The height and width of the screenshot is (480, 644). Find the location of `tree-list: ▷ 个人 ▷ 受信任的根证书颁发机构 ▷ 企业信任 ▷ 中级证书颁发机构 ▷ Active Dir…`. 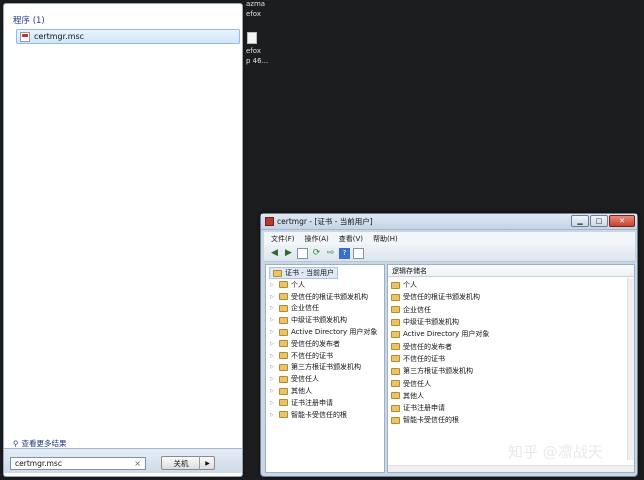

tree-list: ▷ 个人 ▷ 受信任的根证书颁发机构 ▷ 企业信任 ▷ 中级证书颁发机构 ▷ Active Dir… is located at coordinates (323, 350).